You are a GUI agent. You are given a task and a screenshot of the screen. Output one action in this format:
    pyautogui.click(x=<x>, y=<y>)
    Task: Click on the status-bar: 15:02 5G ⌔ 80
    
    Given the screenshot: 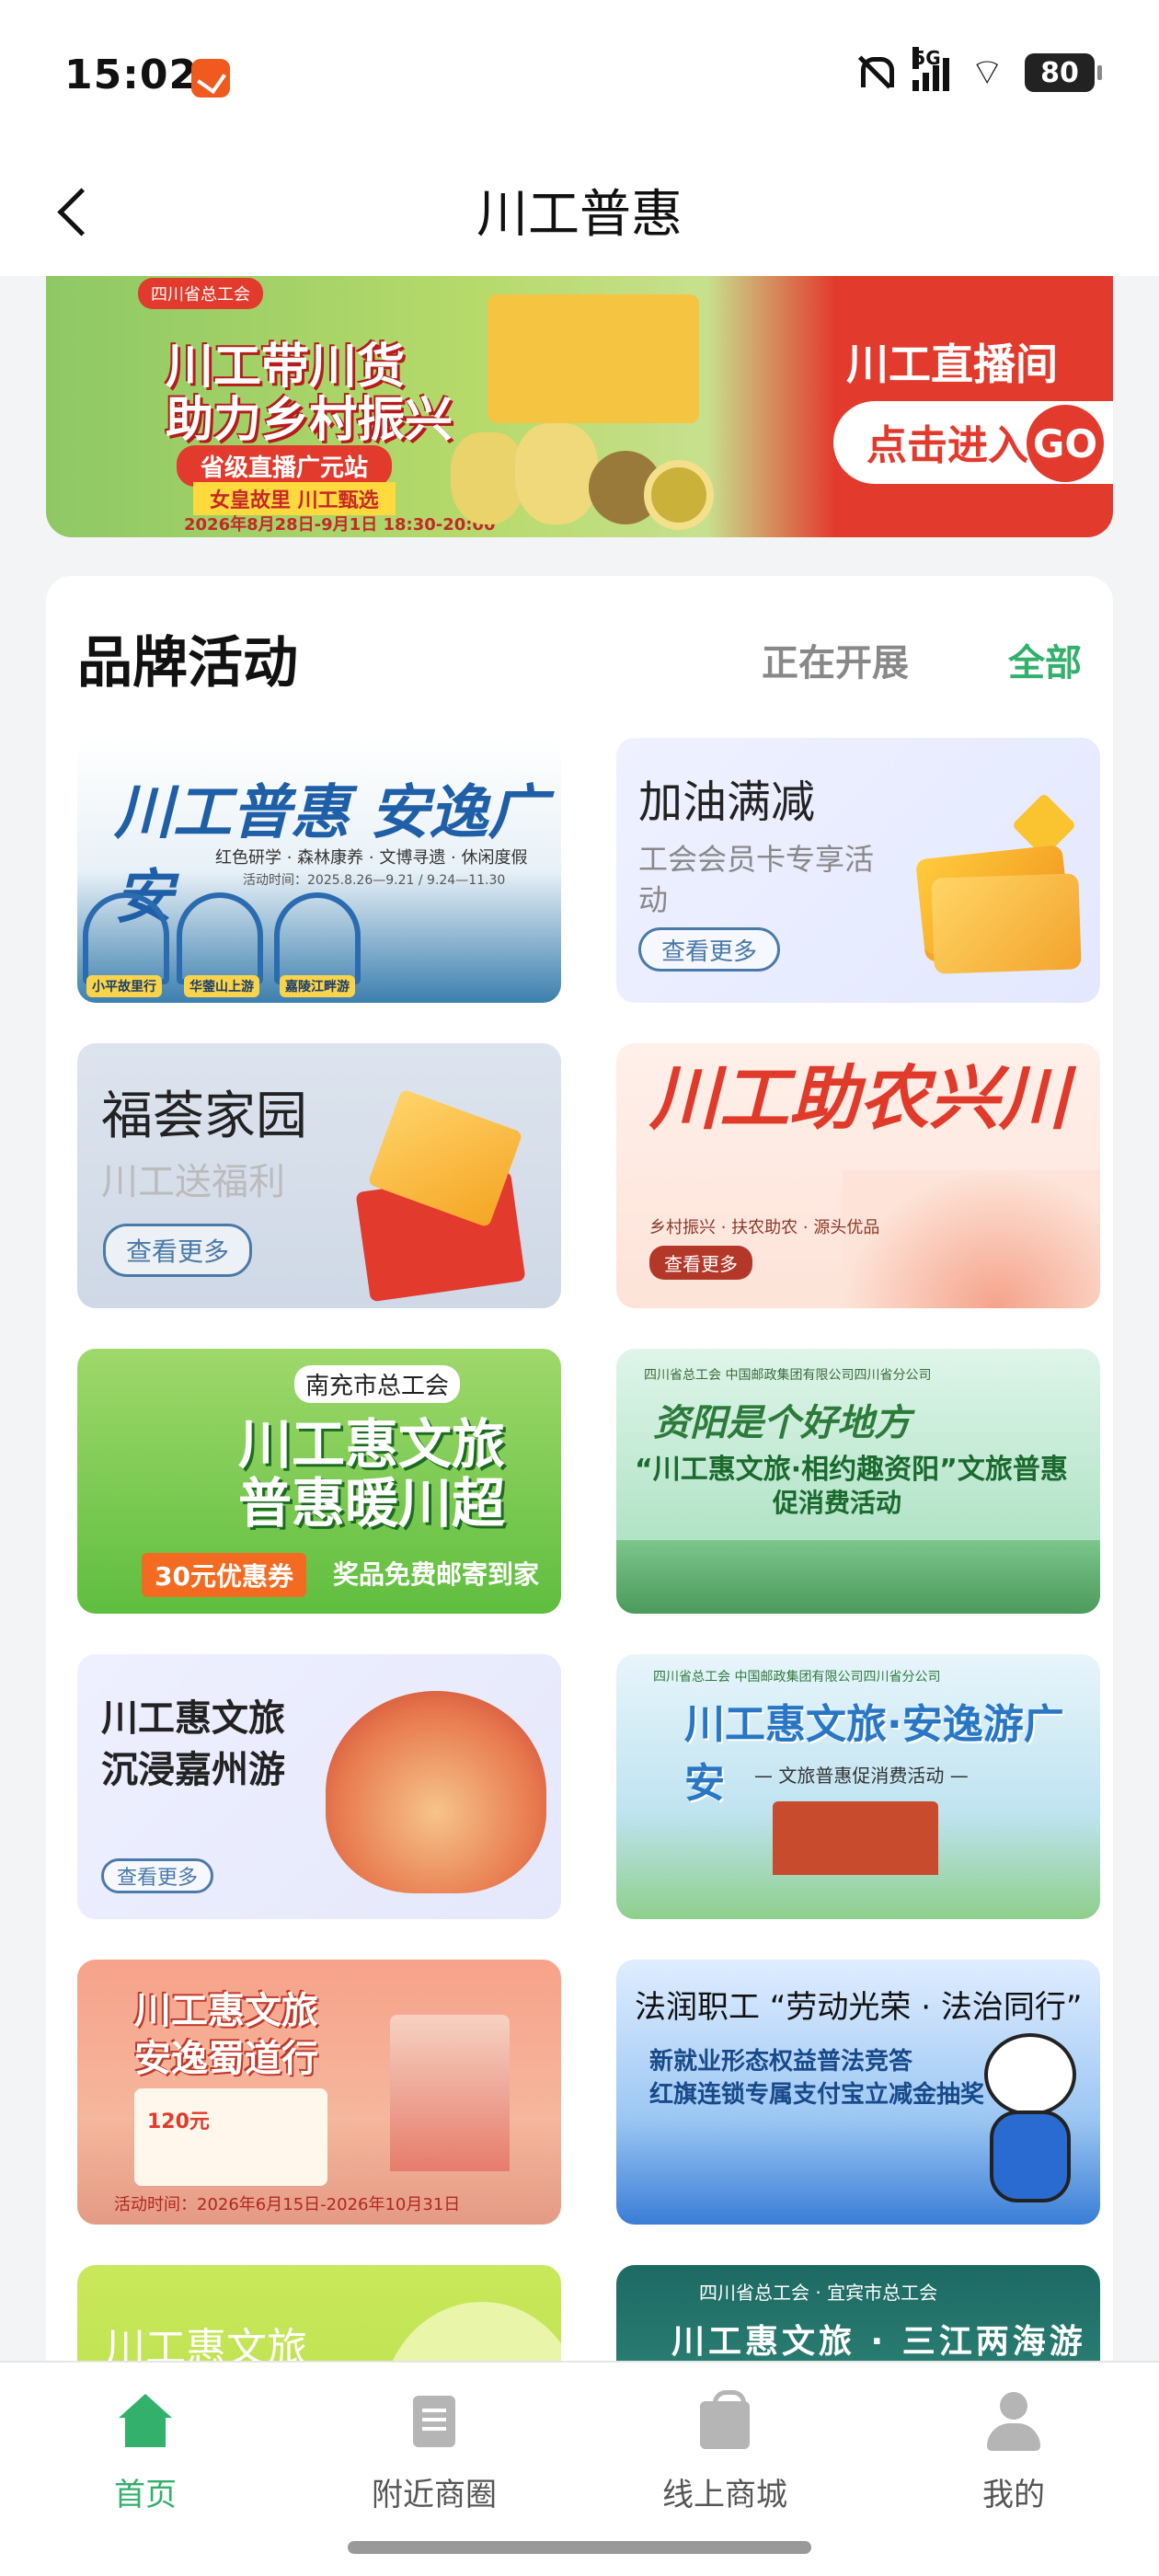 What is the action you would take?
    pyautogui.click(x=579, y=73)
    